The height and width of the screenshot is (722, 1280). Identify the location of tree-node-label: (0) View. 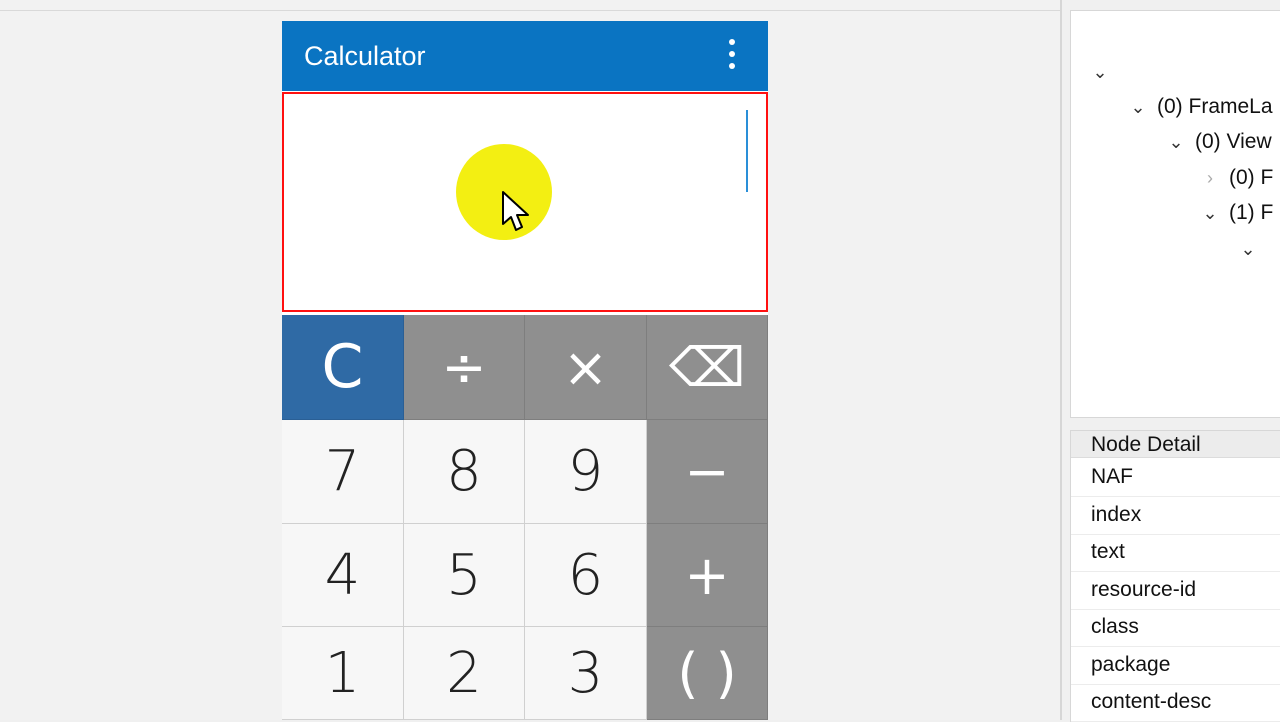
(1233, 141).